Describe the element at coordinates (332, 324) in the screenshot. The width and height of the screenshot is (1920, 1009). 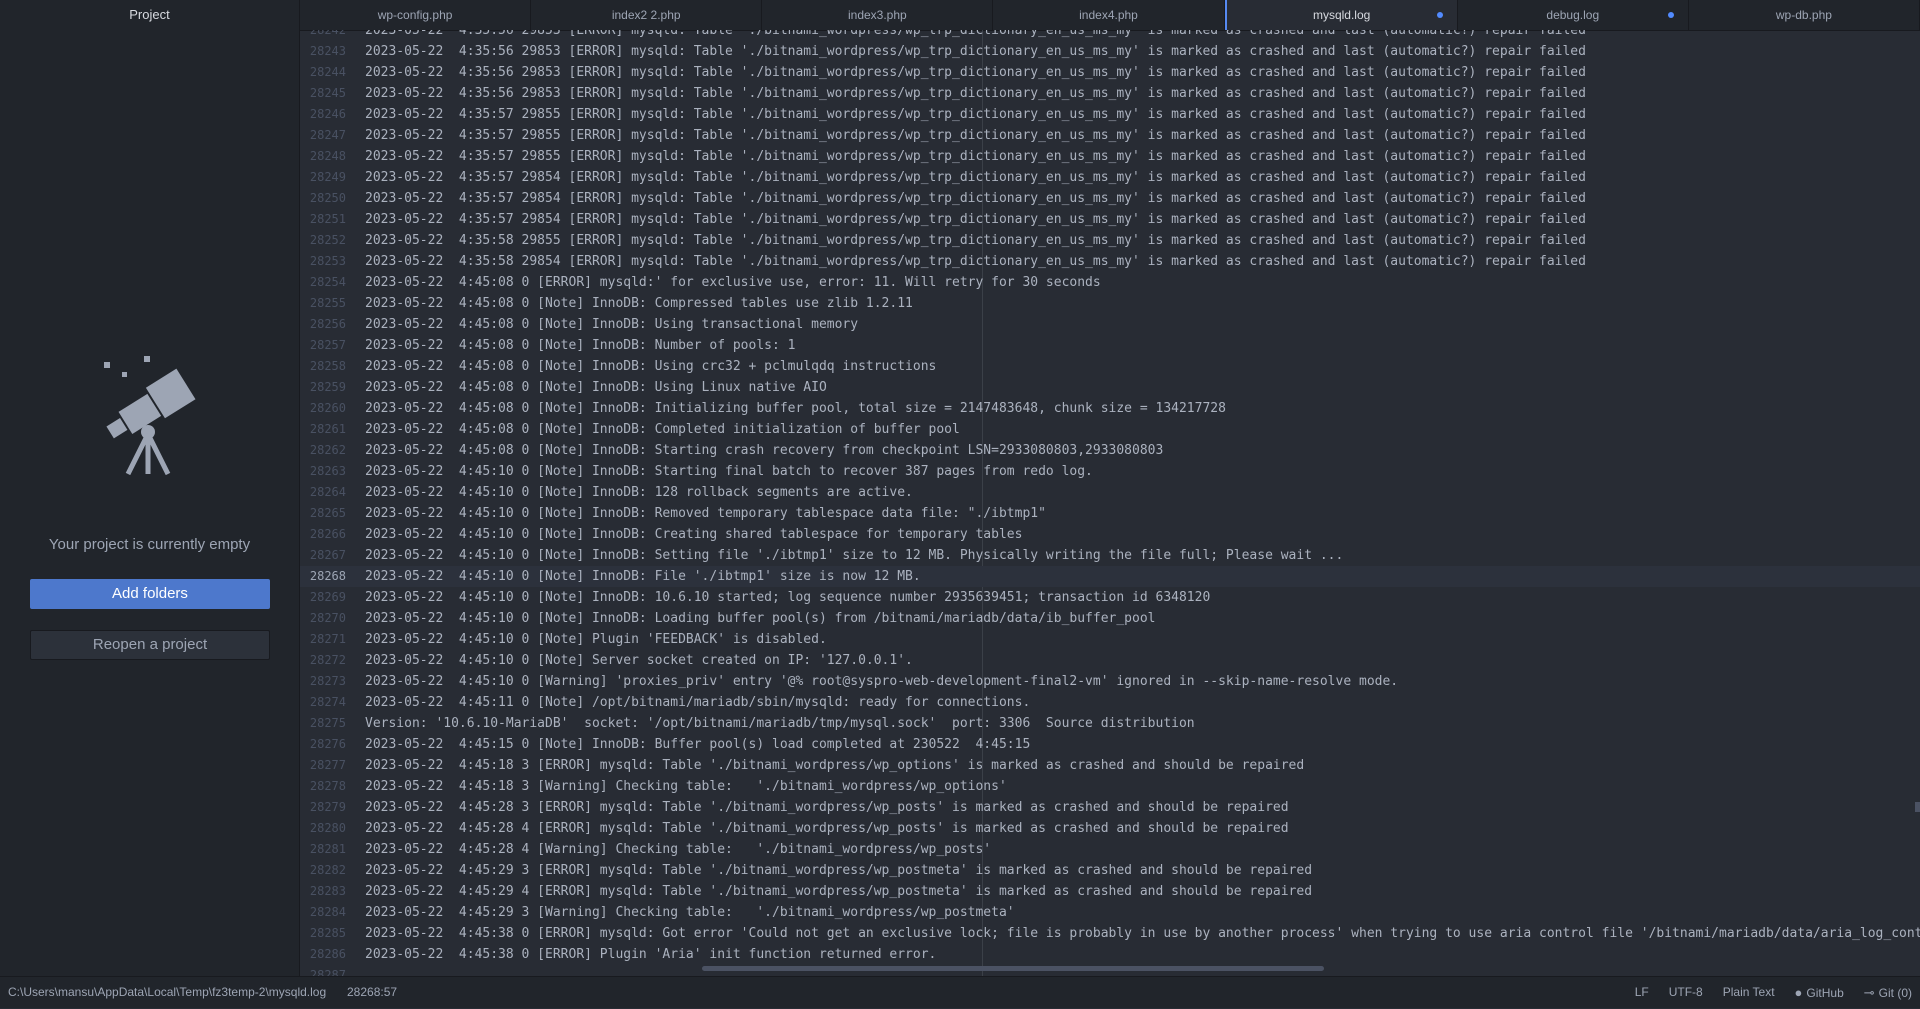
I see `line-number: 28256` at that location.